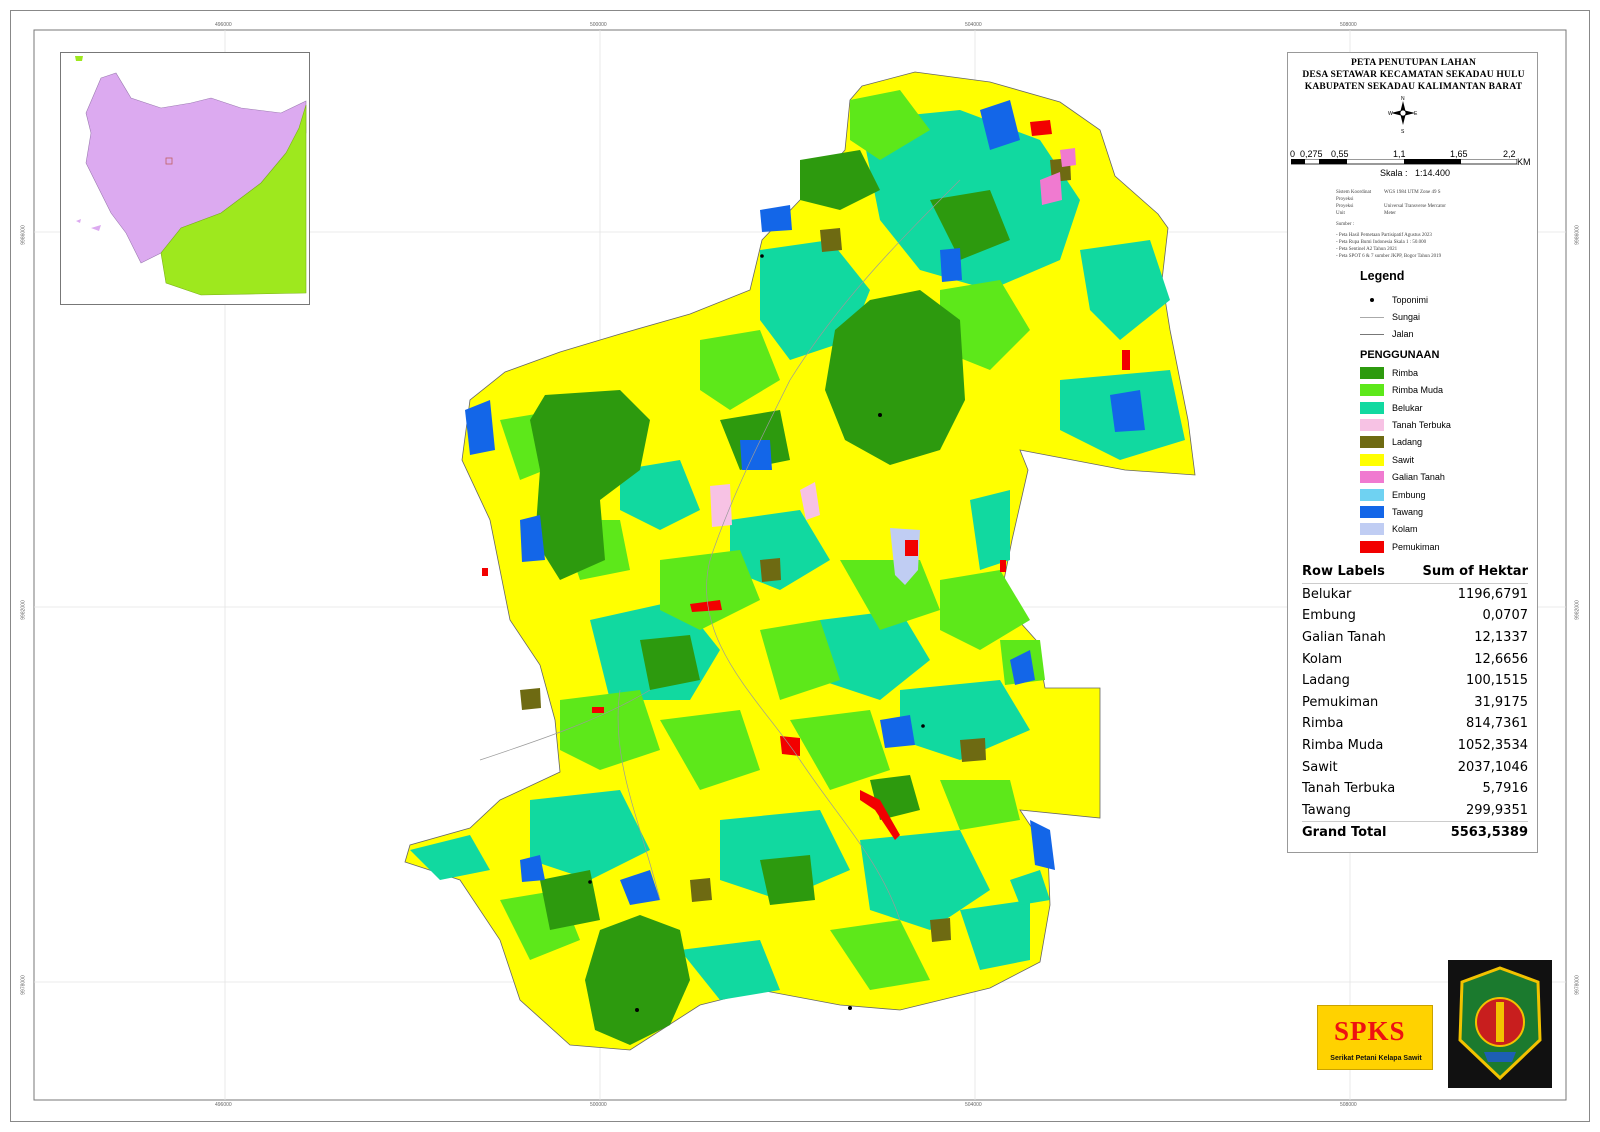 The image size is (1600, 1132). I want to click on scale-label: 1,65, so click(1459, 154).